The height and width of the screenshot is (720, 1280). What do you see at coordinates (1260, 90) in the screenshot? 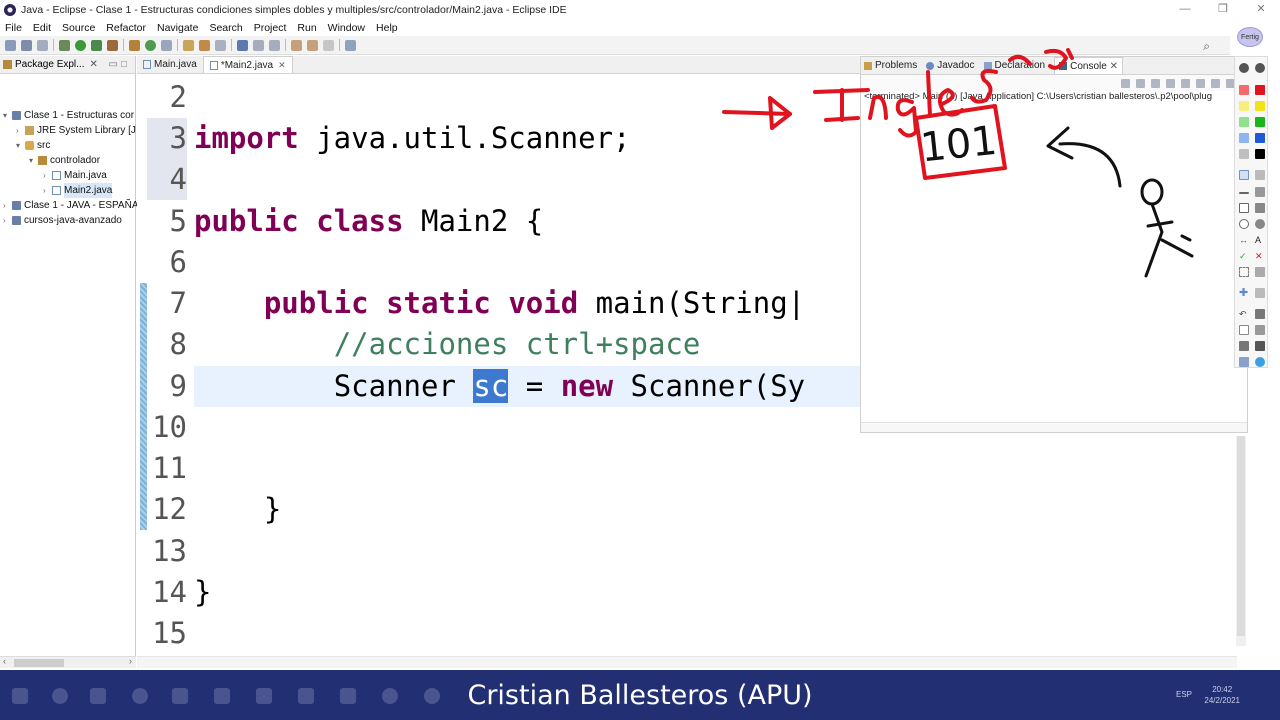
I see `color-red-swatch` at bounding box center [1260, 90].